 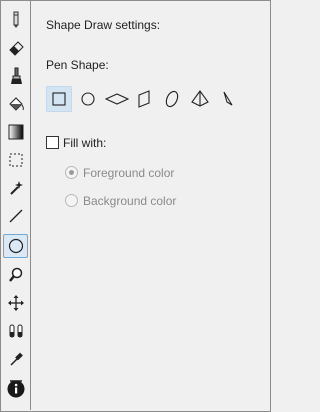 I want to click on fill-bucket-tool-button, so click(x=15, y=104).